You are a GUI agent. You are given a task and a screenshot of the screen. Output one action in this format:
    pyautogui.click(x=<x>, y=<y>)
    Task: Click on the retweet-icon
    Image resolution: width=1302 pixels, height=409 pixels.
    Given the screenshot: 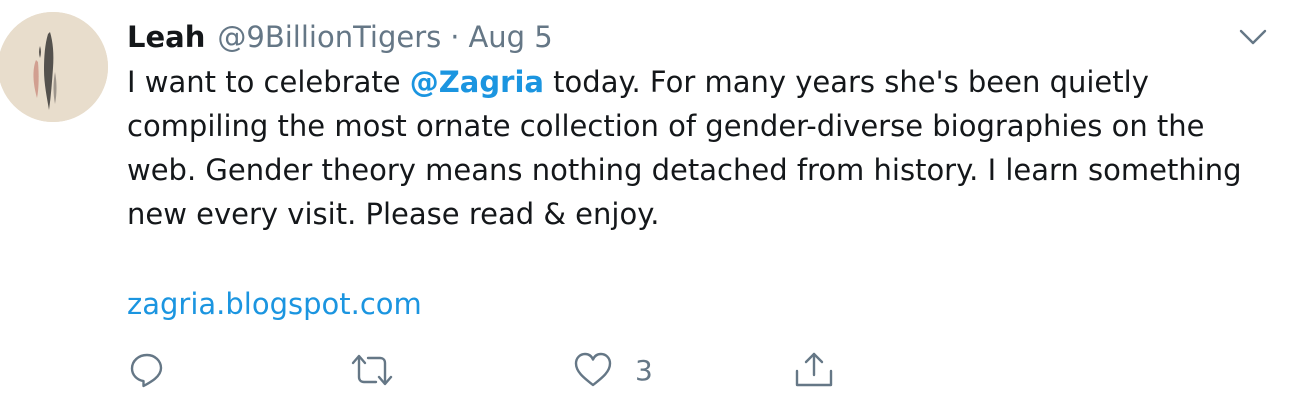 What is the action you would take?
    pyautogui.click(x=372, y=370)
    